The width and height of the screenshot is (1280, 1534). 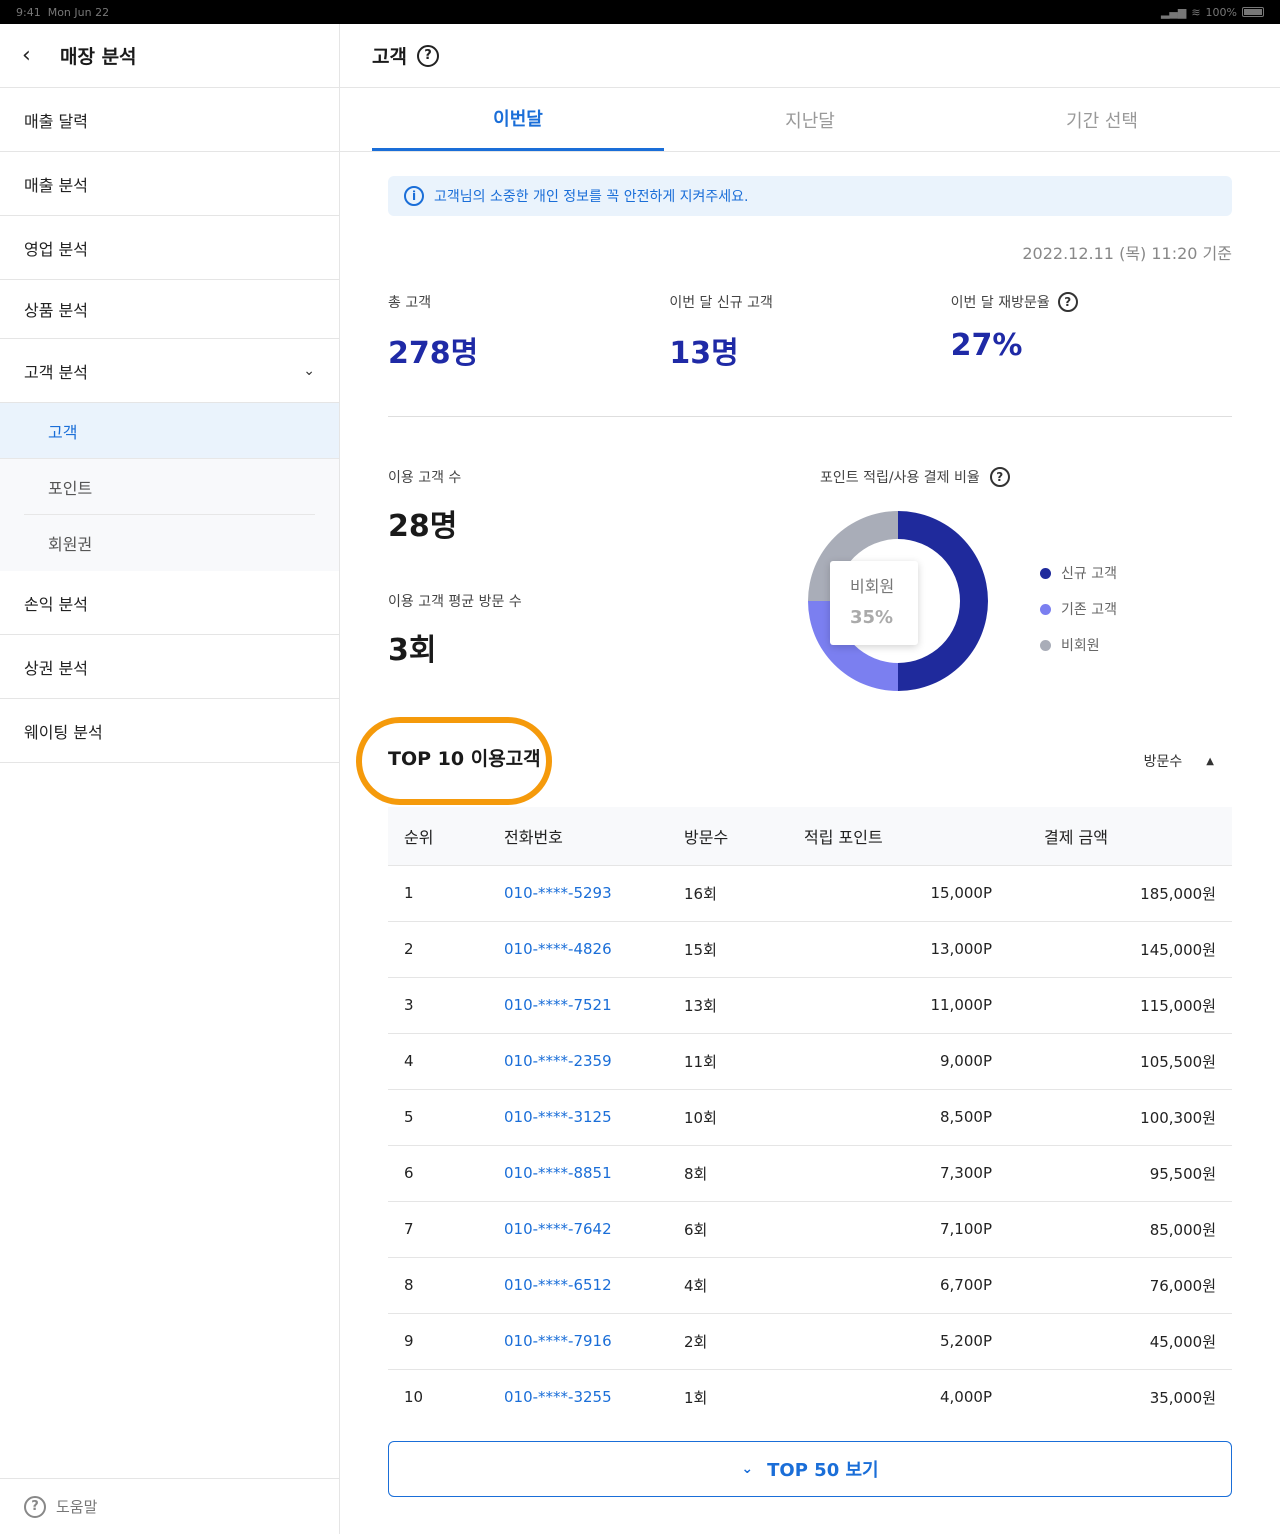 What do you see at coordinates (898, 836) in the screenshot?
I see `column-header-points: 적립 포인트` at bounding box center [898, 836].